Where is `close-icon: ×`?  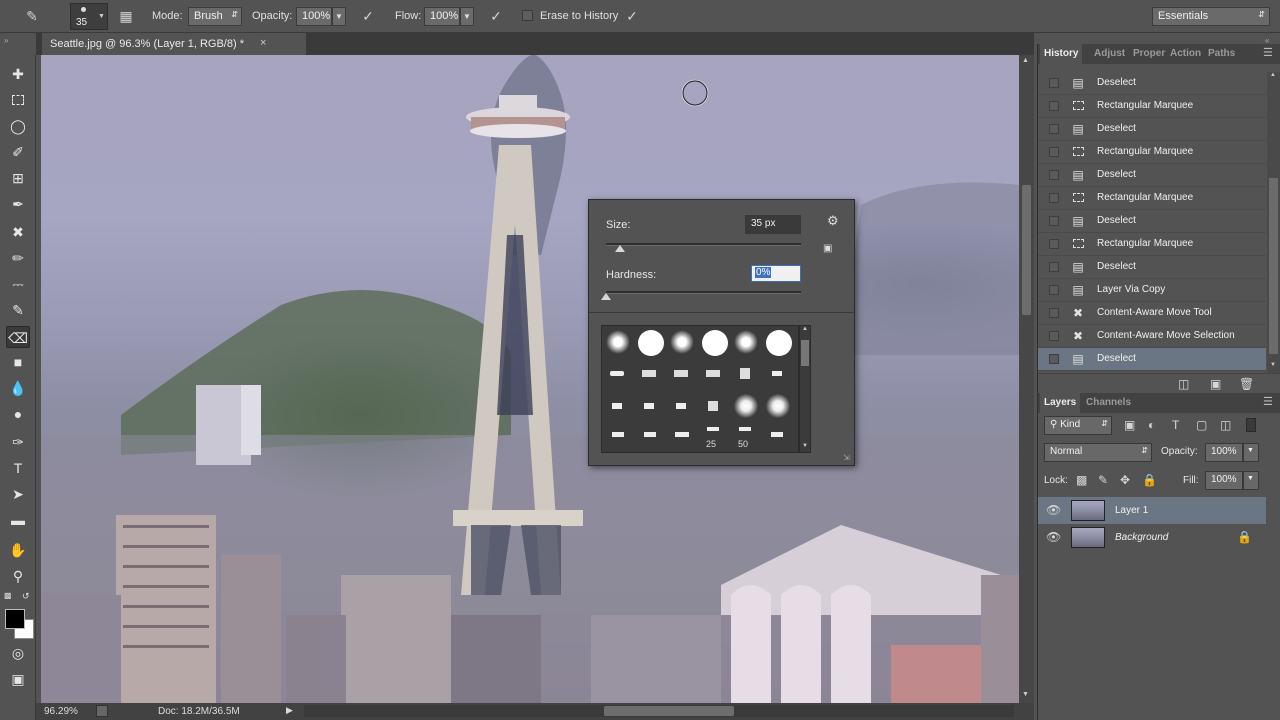
close-icon: × is located at coordinates (263, 43).